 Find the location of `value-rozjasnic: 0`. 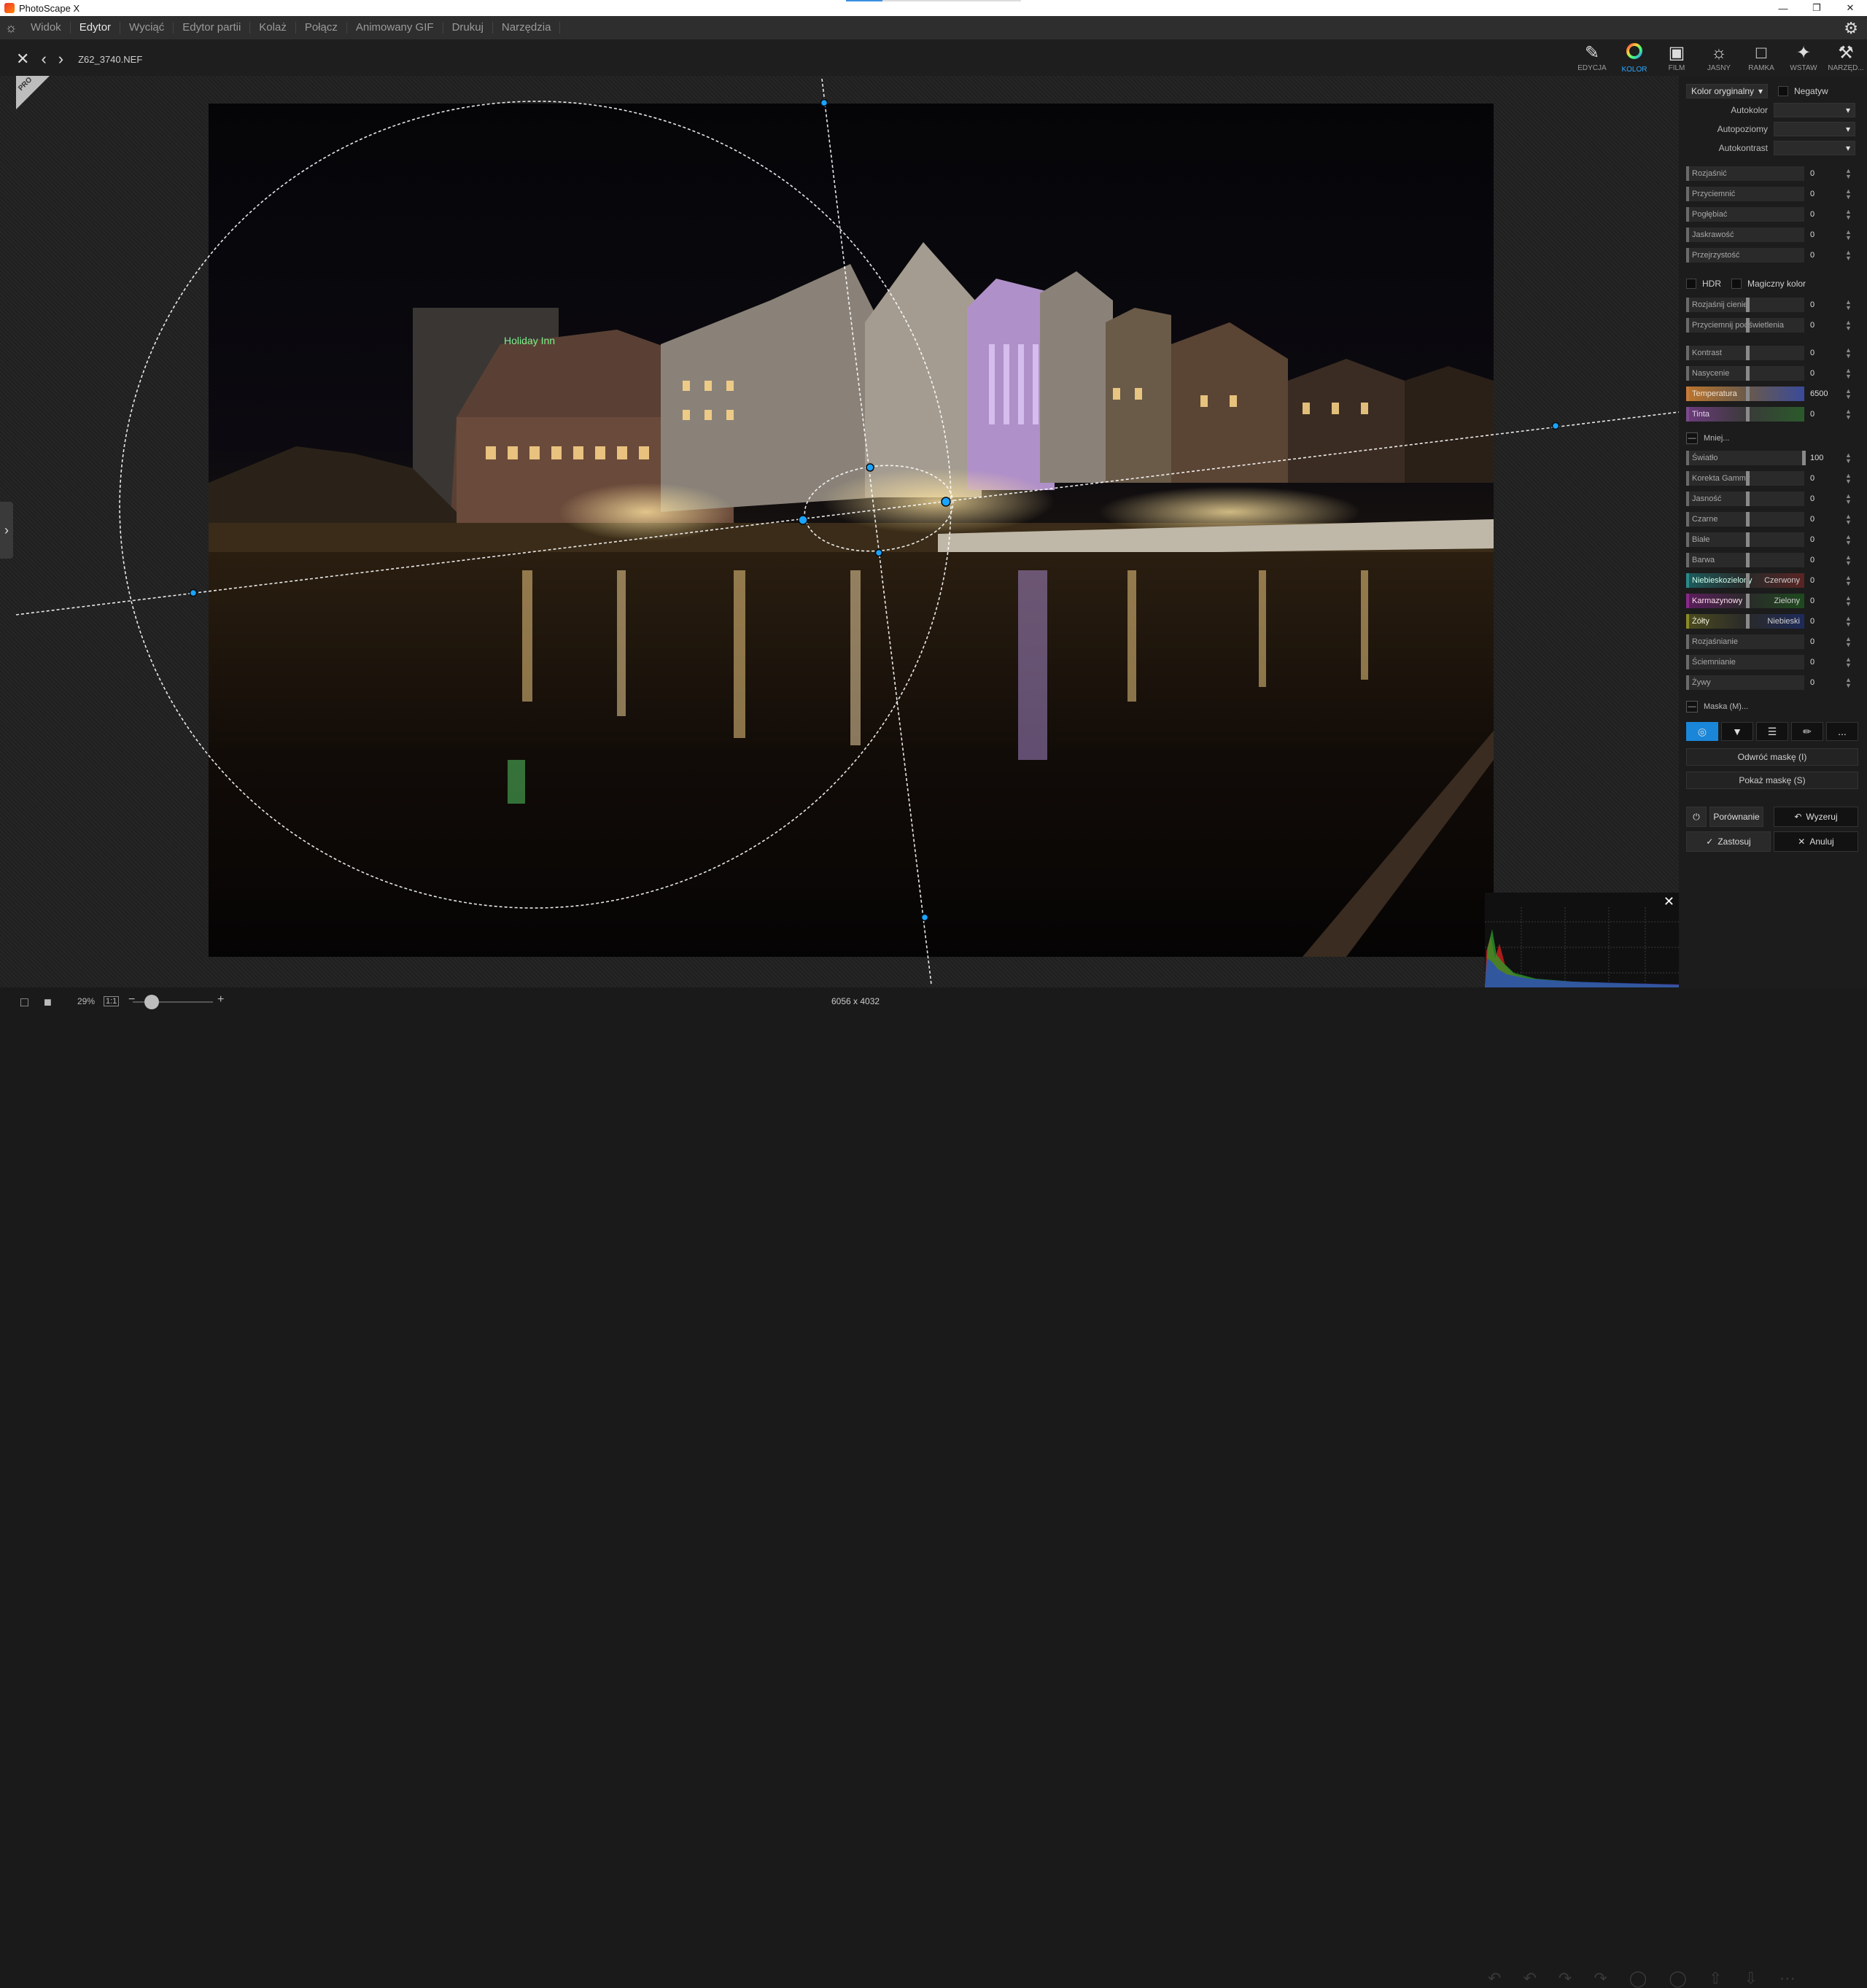

value-rozjasnic: 0 is located at coordinates (1824, 173).